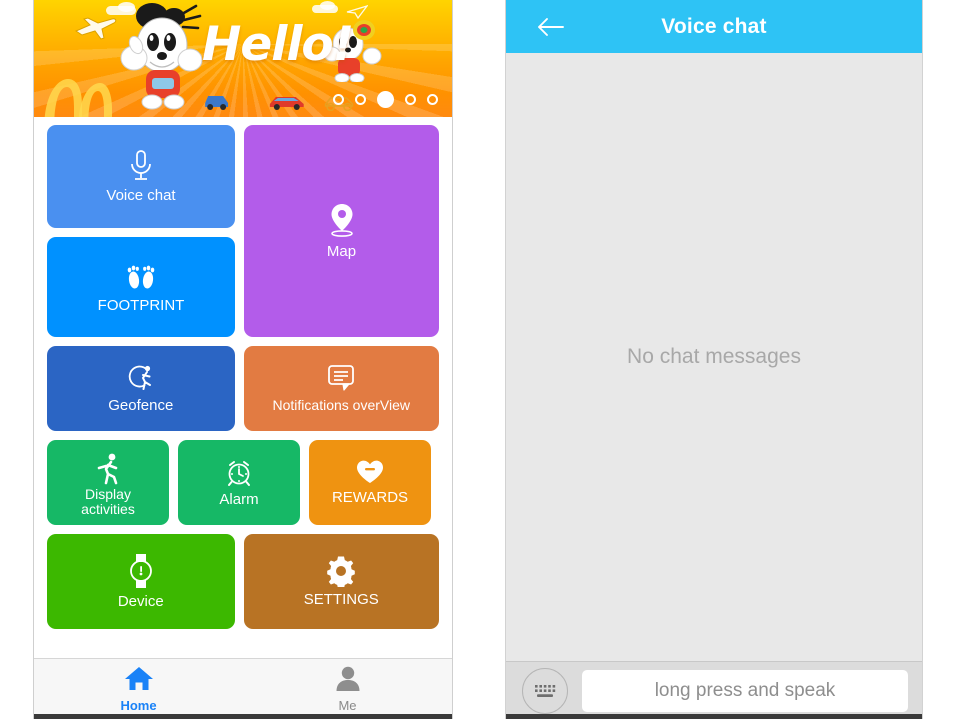 This screenshot has width=960, height=719. I want to click on tile-footprint: FOOTPRINT, so click(141, 287).